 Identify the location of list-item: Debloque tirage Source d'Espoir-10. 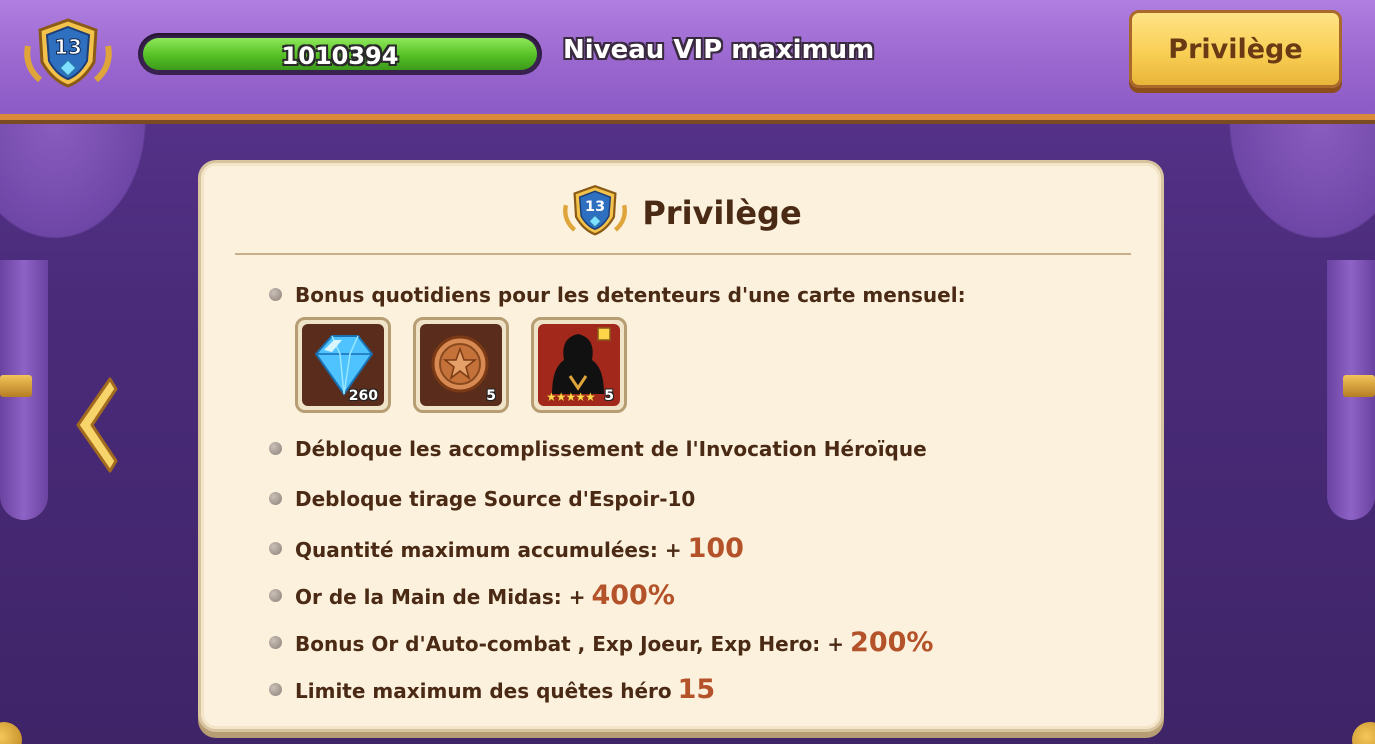
(699, 499).